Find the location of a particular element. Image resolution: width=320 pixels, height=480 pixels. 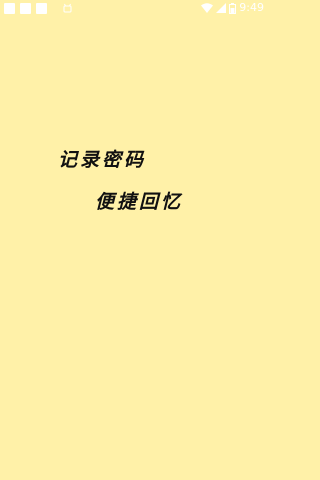

status-right-group: 9:49 is located at coordinates (232, 8).